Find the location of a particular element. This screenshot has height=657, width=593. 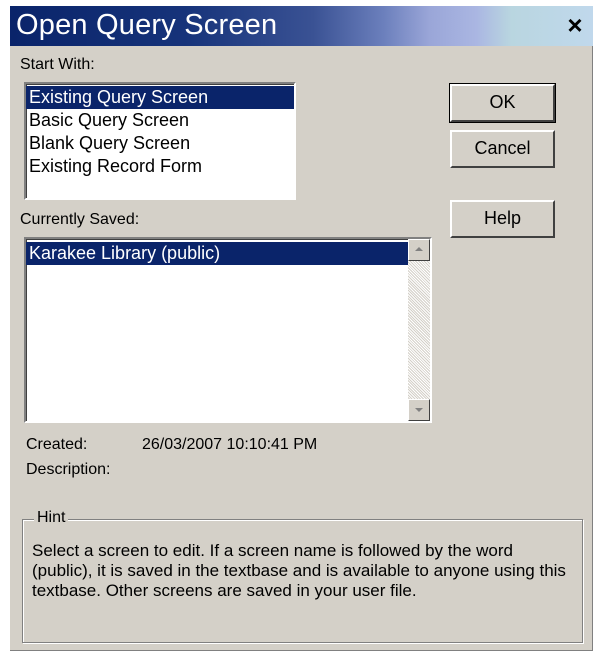

scroll-up-button is located at coordinates (419, 250).